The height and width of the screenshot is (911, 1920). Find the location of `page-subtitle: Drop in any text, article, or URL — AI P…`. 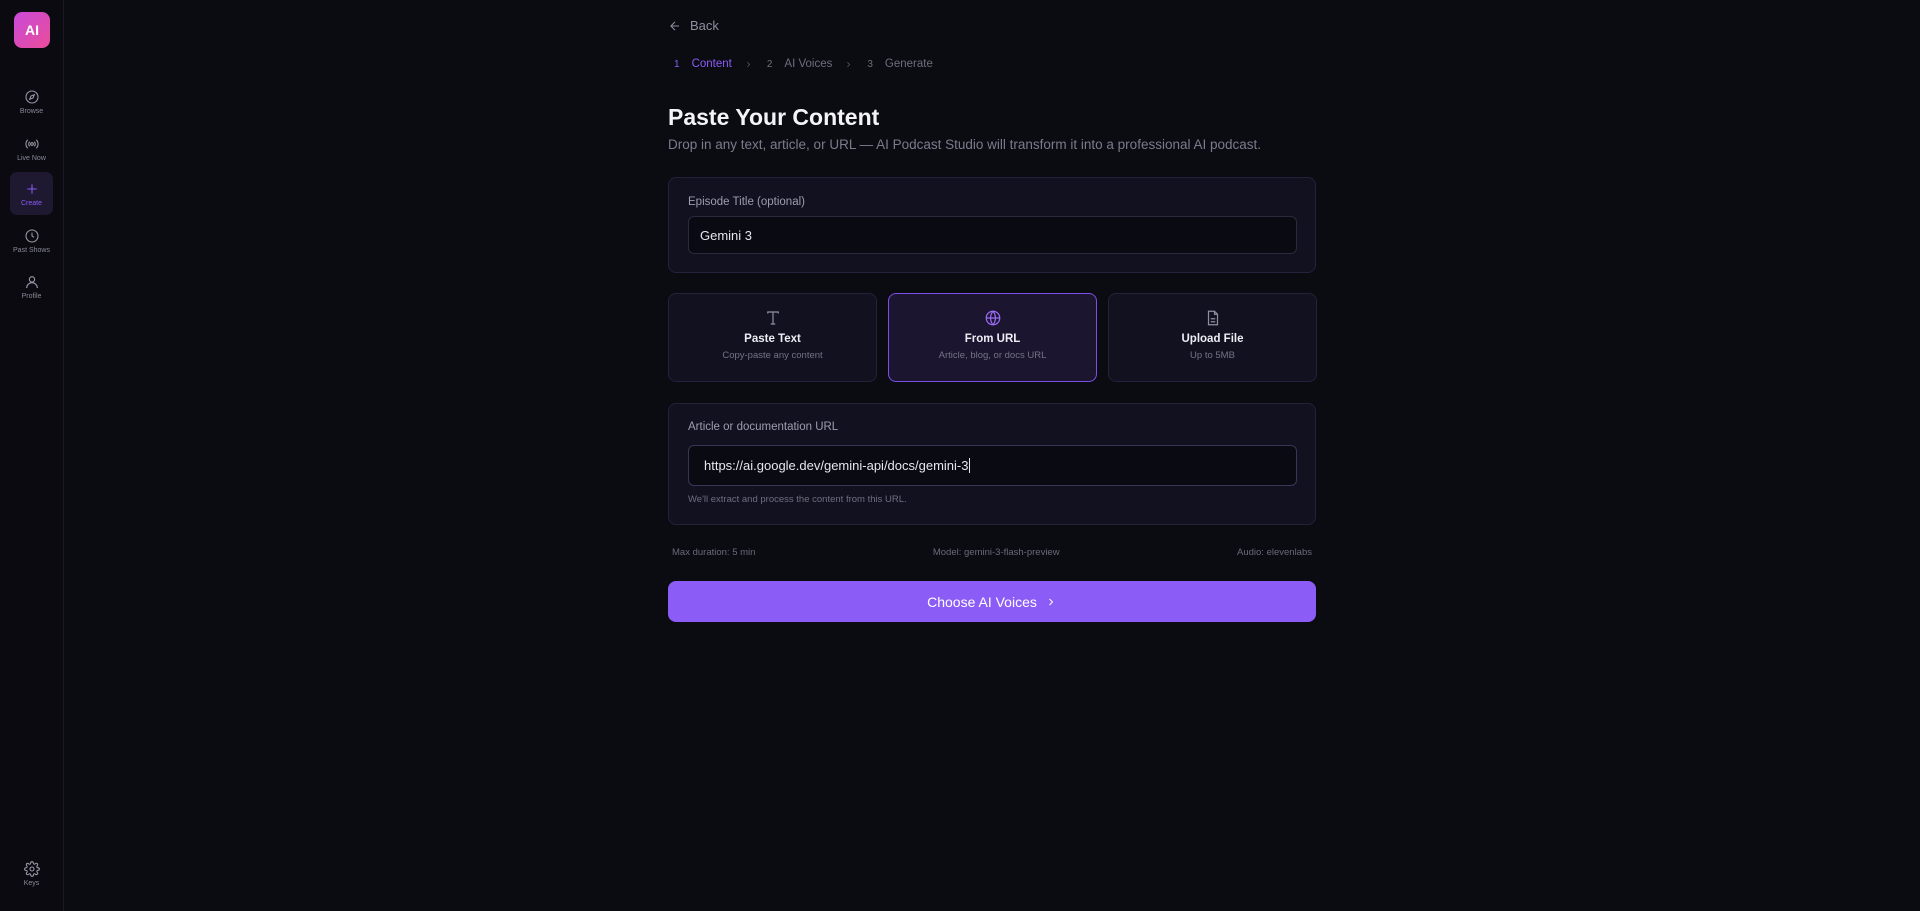

page-subtitle: Drop in any text, article, or URL — AI P… is located at coordinates (965, 144).